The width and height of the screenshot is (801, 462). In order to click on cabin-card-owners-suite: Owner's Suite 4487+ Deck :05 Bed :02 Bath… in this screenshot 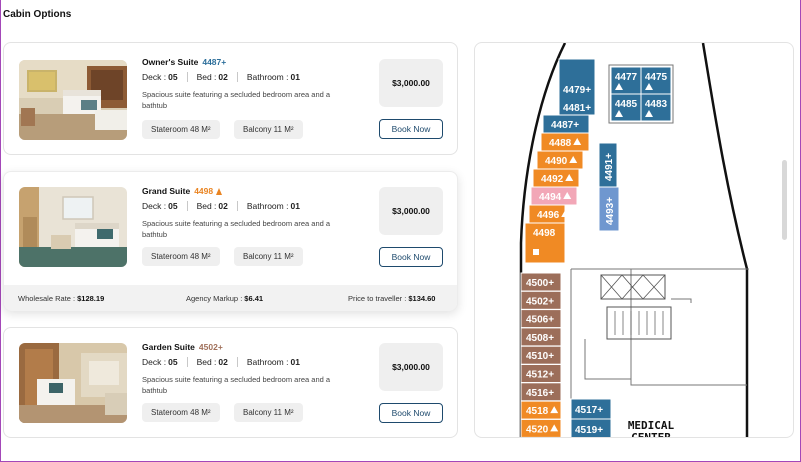, I will do `click(230, 98)`.